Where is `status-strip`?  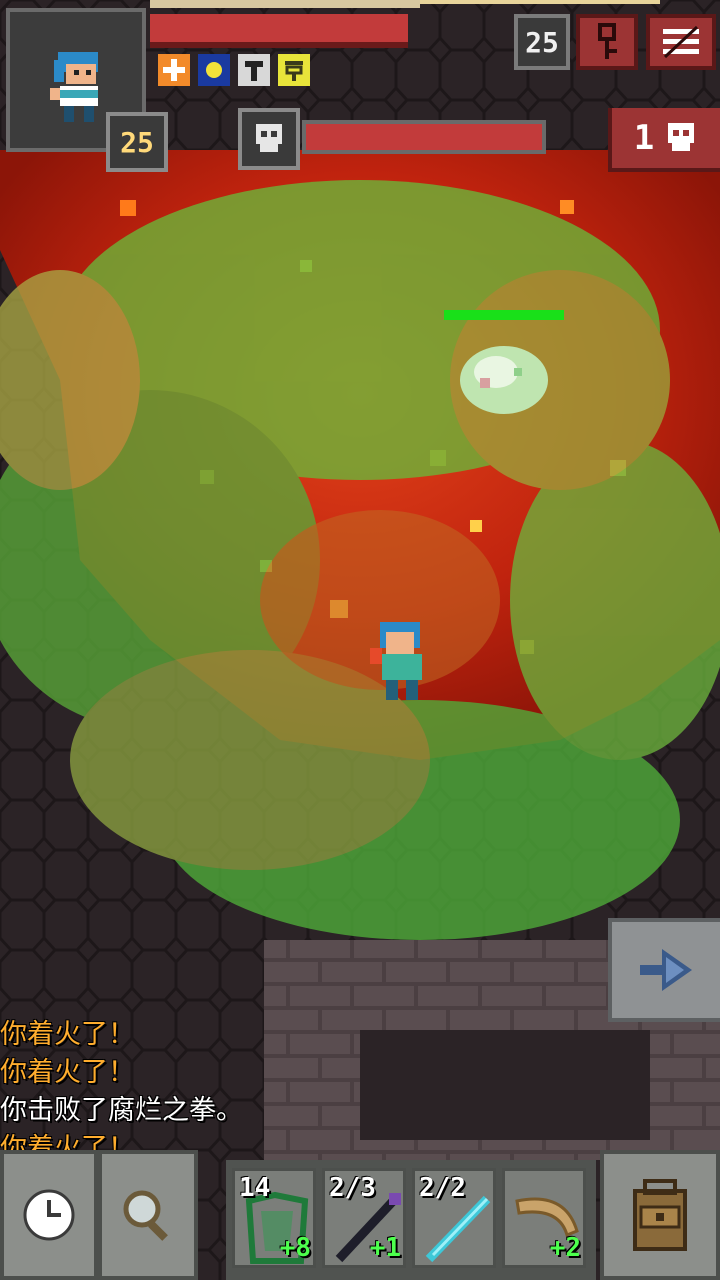
status-strip is located at coordinates (540, 2).